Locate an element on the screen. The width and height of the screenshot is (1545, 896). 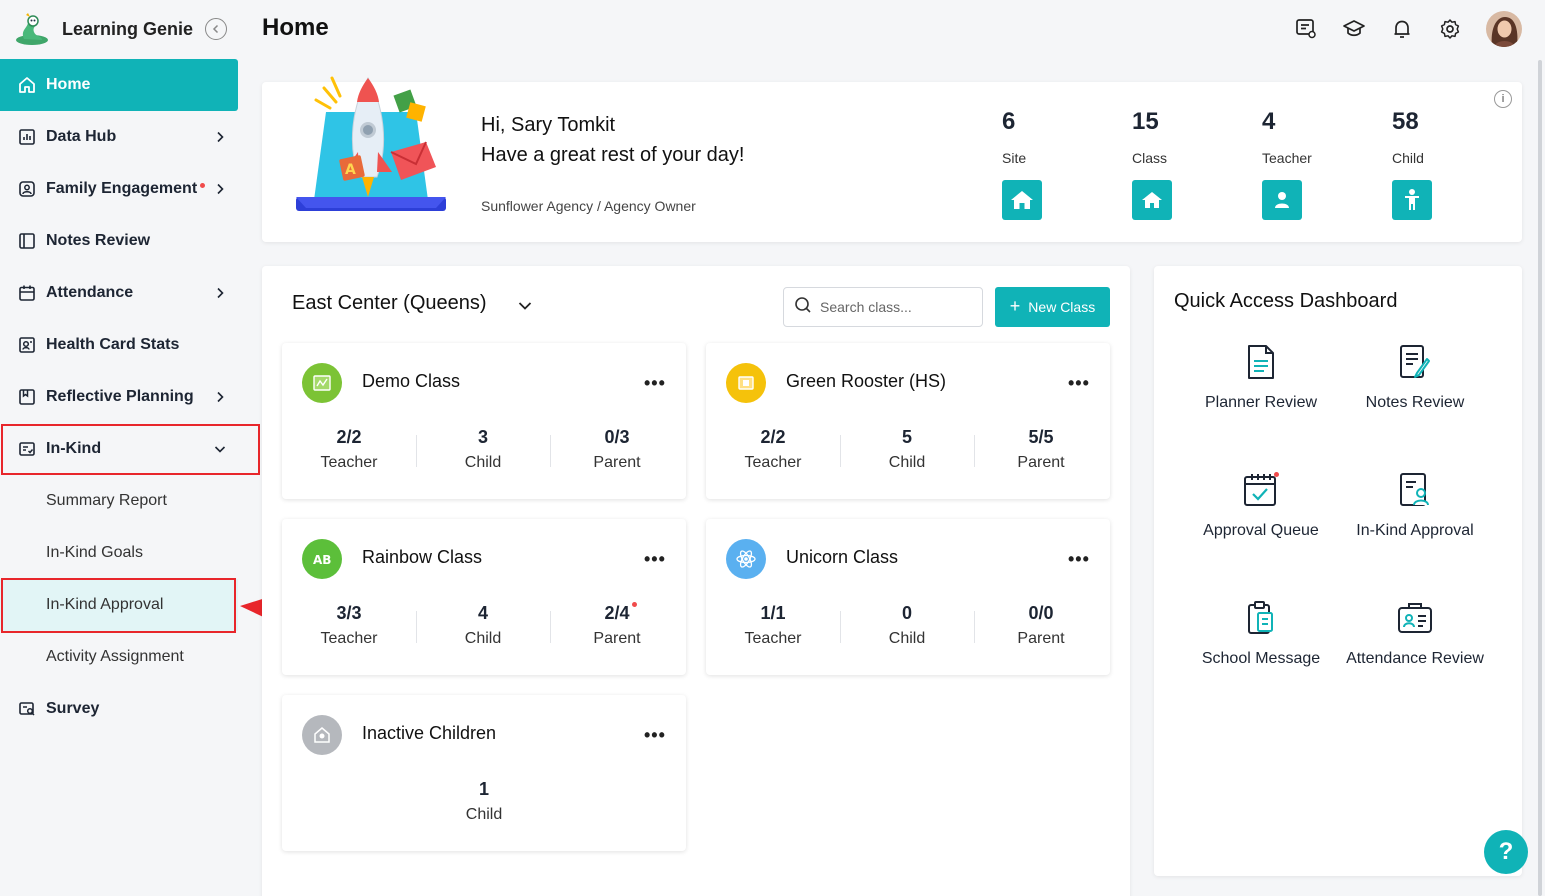
sidebar-item-label: Data Hub is located at coordinates (81, 136).